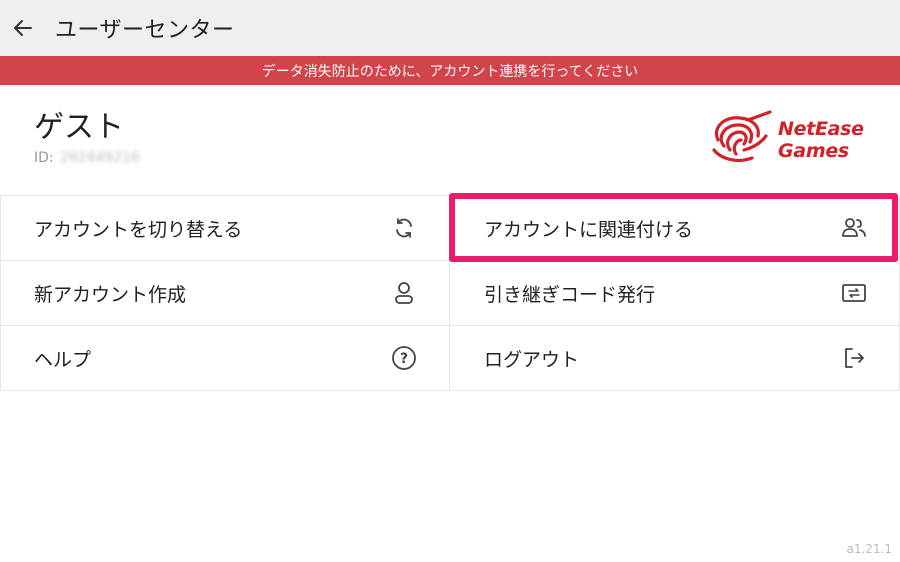  I want to click on help-icon: ?, so click(404, 358).